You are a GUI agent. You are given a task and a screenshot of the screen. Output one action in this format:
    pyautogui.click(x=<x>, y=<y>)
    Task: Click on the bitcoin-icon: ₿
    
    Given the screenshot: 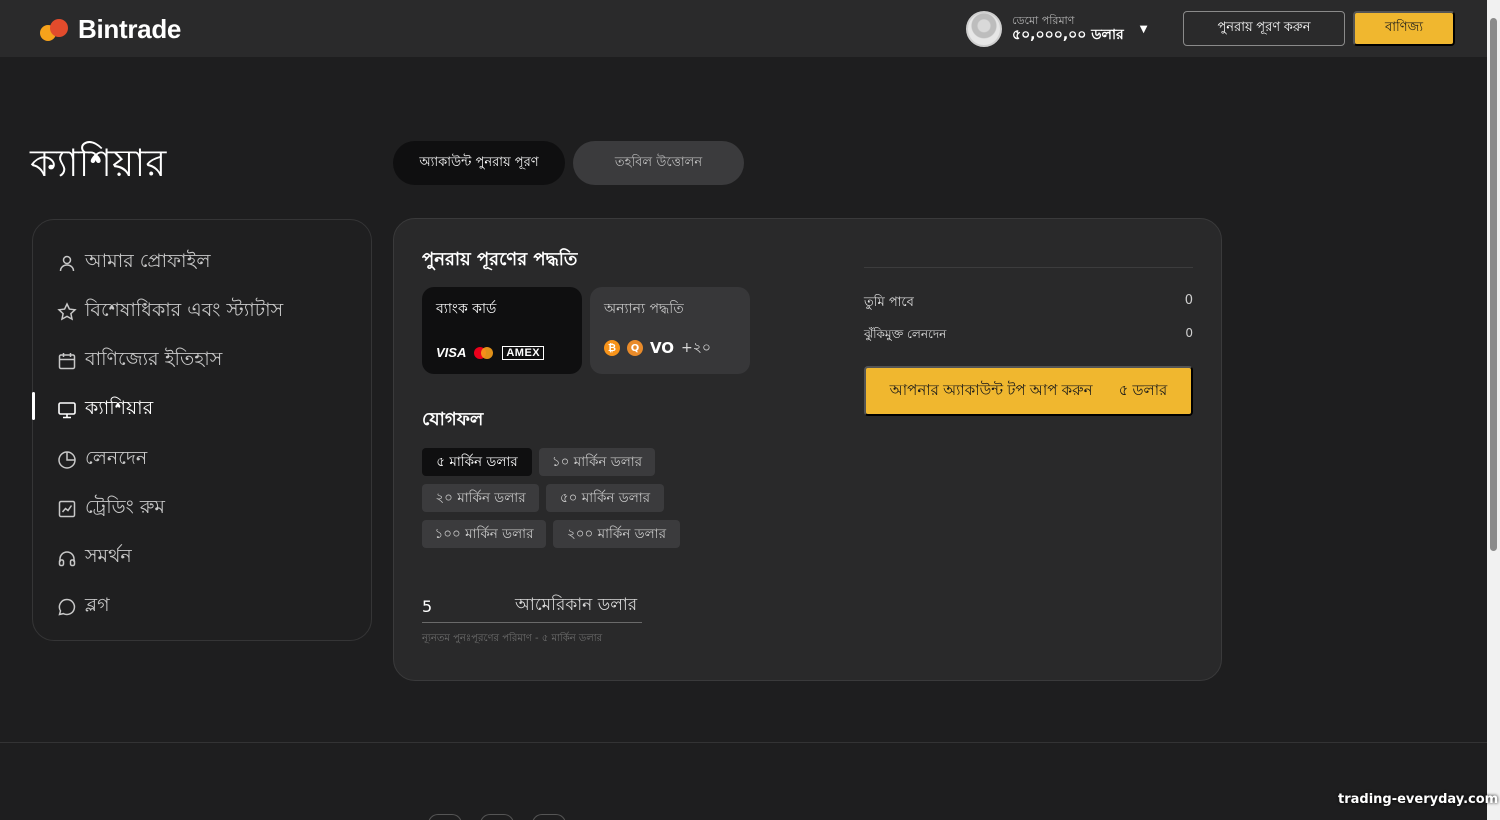 What is the action you would take?
    pyautogui.click(x=612, y=348)
    